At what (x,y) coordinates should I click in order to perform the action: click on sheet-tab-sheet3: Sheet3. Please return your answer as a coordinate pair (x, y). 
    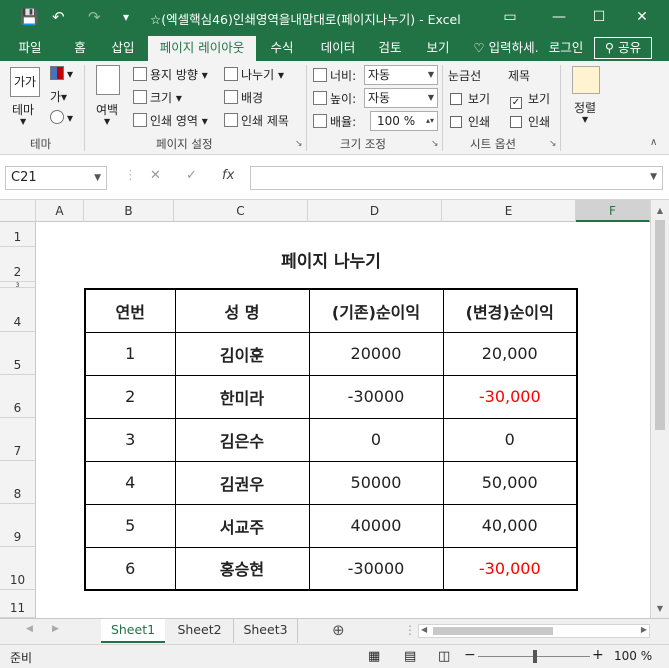
    Looking at the image, I should click on (266, 631).